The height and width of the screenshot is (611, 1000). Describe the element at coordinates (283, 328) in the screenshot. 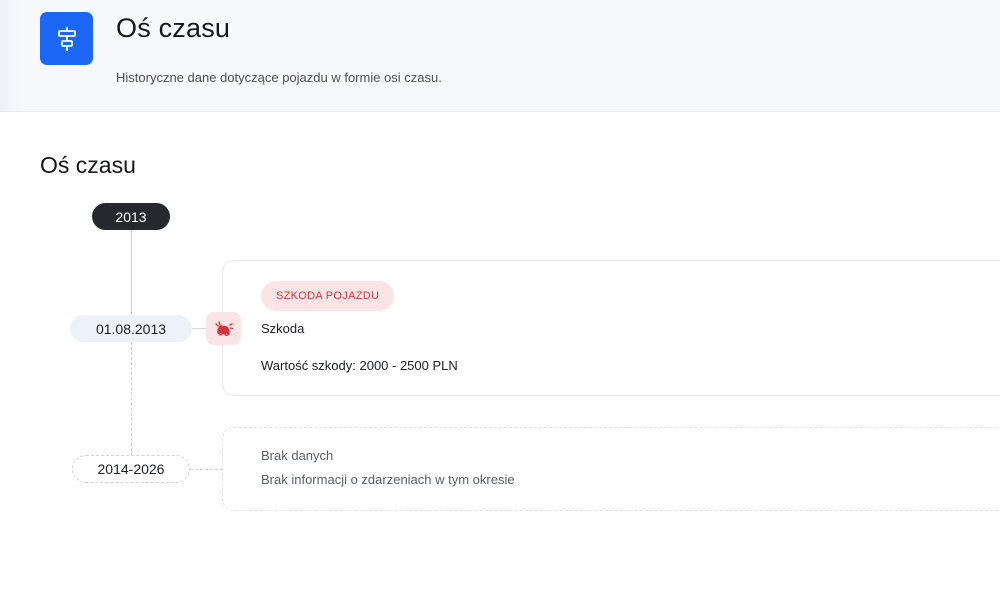

I see `event-title: Szkoda` at that location.